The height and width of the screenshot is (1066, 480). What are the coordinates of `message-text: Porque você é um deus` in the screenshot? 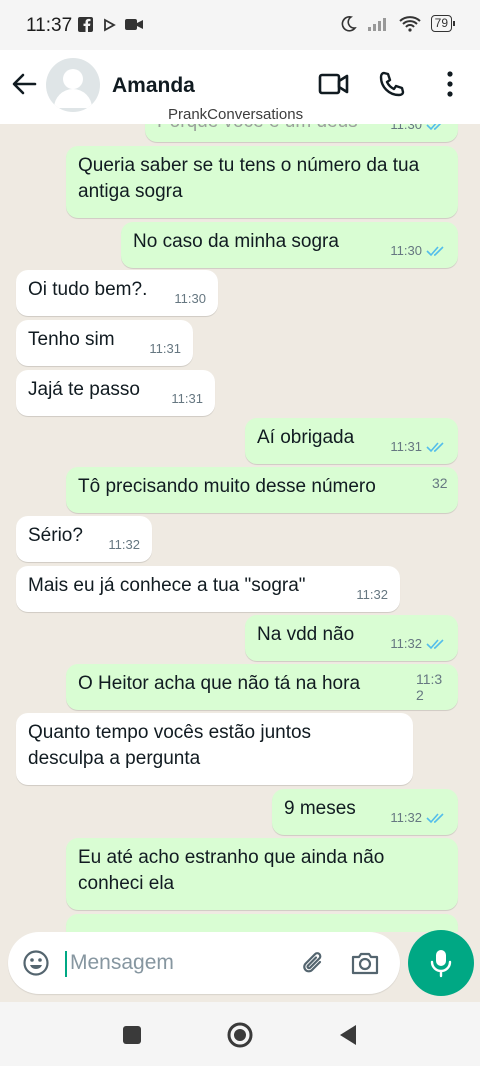 It's located at (257, 128).